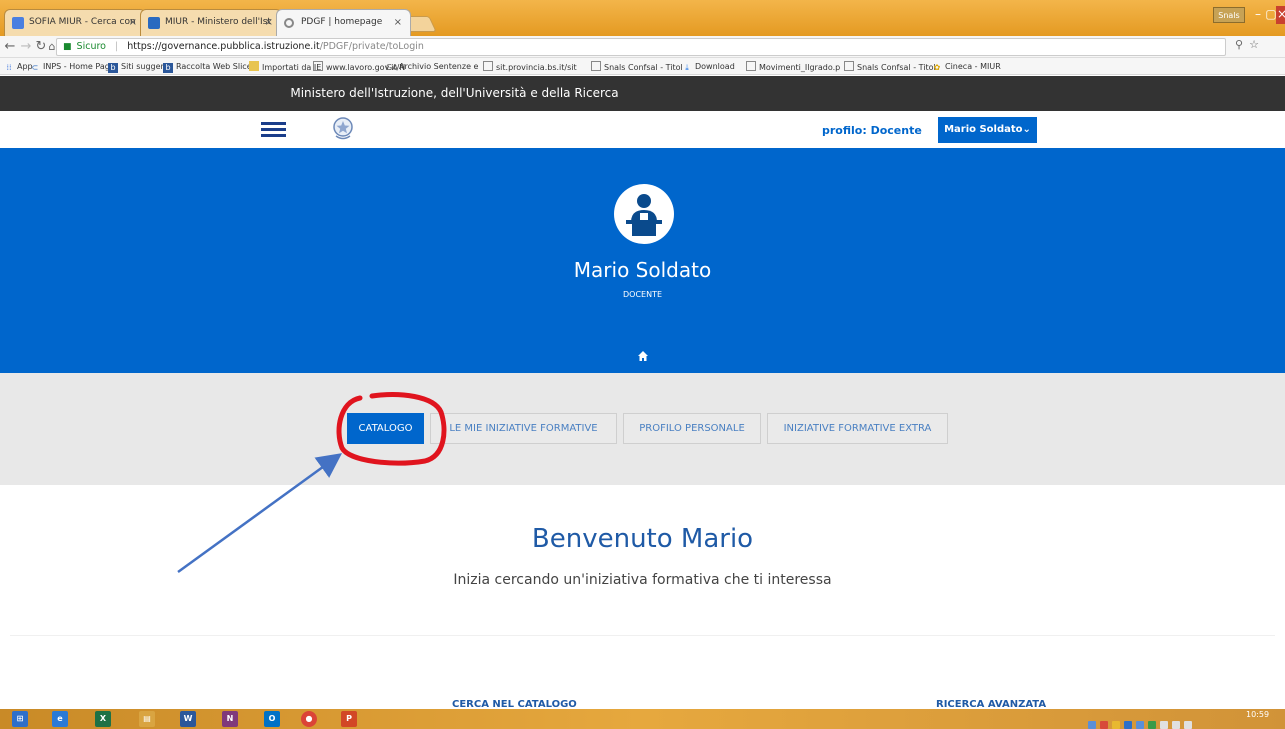 The image size is (1285, 729). I want to click on home-icon, so click(643, 356).